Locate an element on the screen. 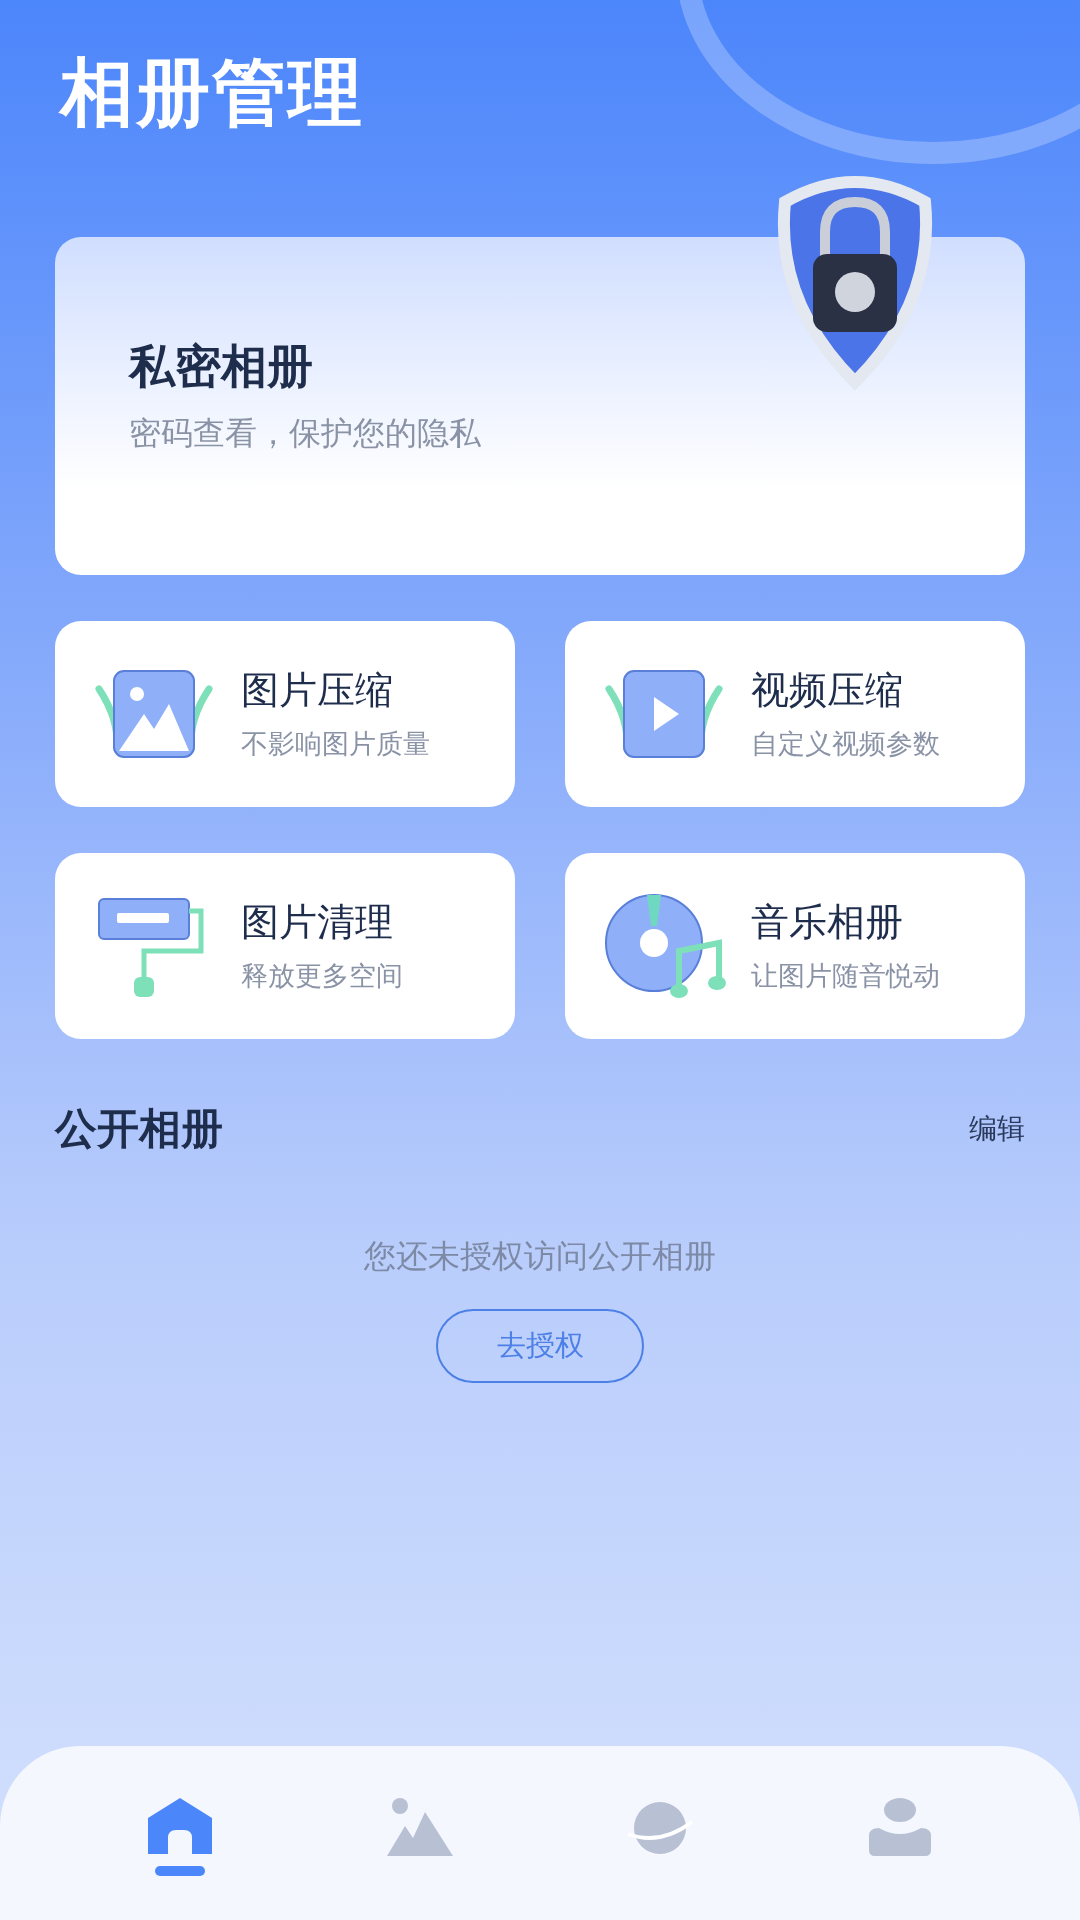 The image size is (1080, 1920). empty-message: 您还未授权访问公开相册 is located at coordinates (540, 1256).